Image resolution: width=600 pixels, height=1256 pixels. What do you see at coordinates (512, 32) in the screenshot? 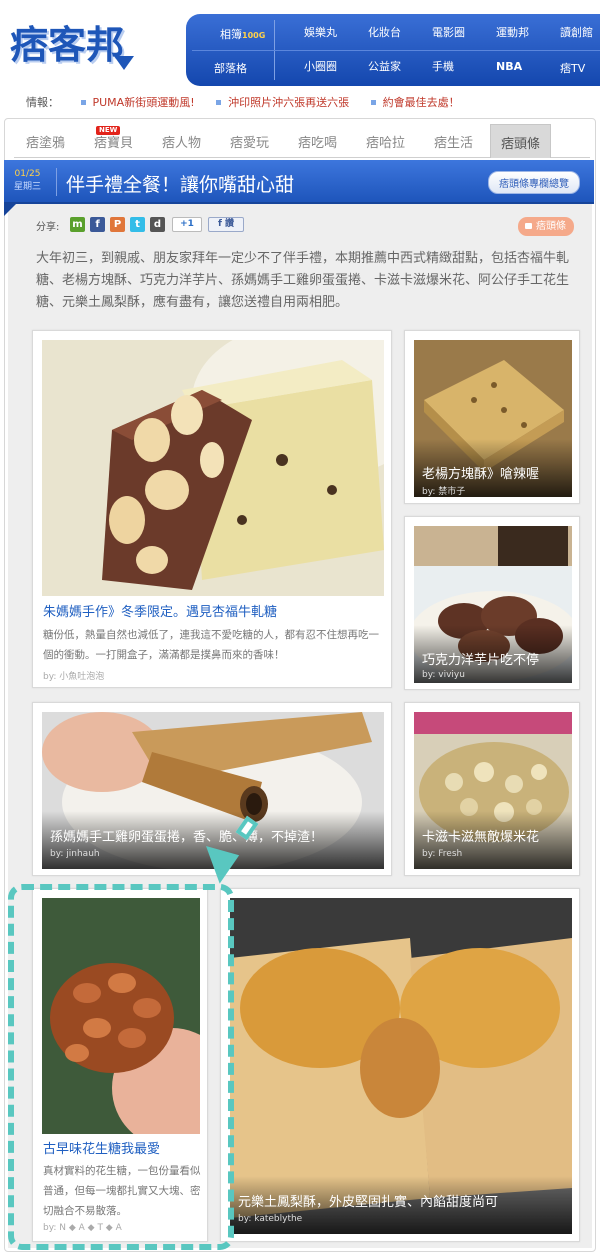
I see `nav-sports: 運動邦` at bounding box center [512, 32].